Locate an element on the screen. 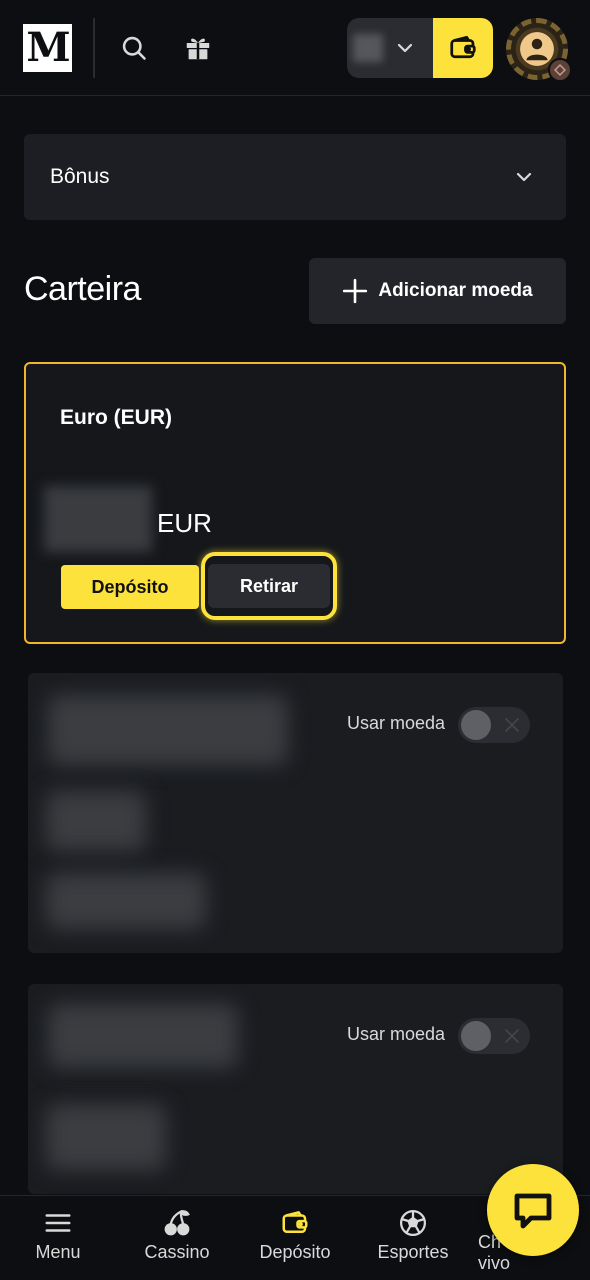 The image size is (590, 1280). site-logo: M is located at coordinates (47, 48).